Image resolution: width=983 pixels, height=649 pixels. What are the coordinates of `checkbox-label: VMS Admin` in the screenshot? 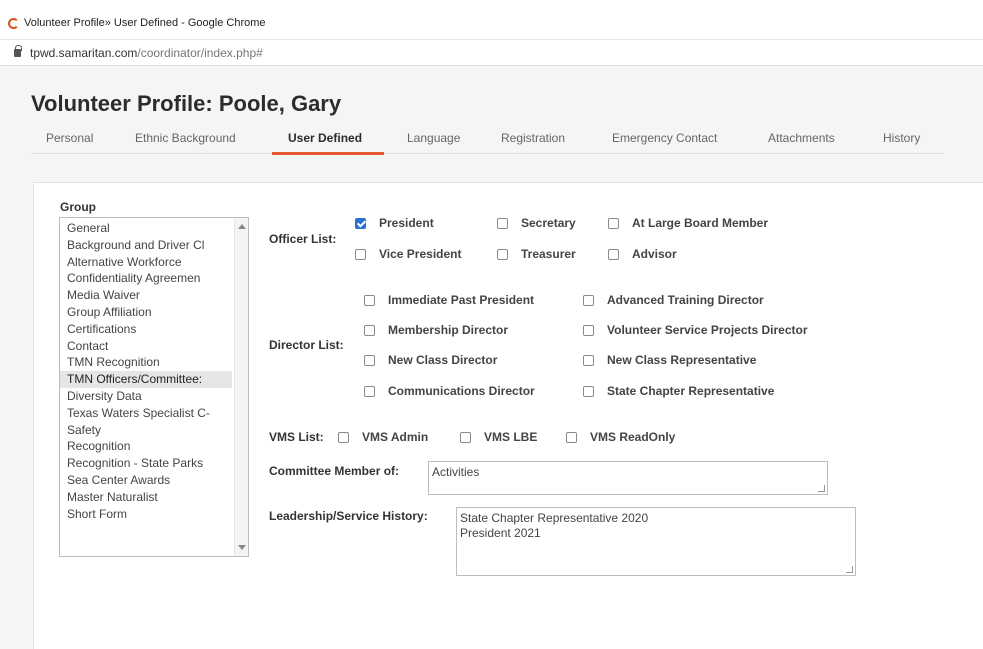 It's located at (395, 437).